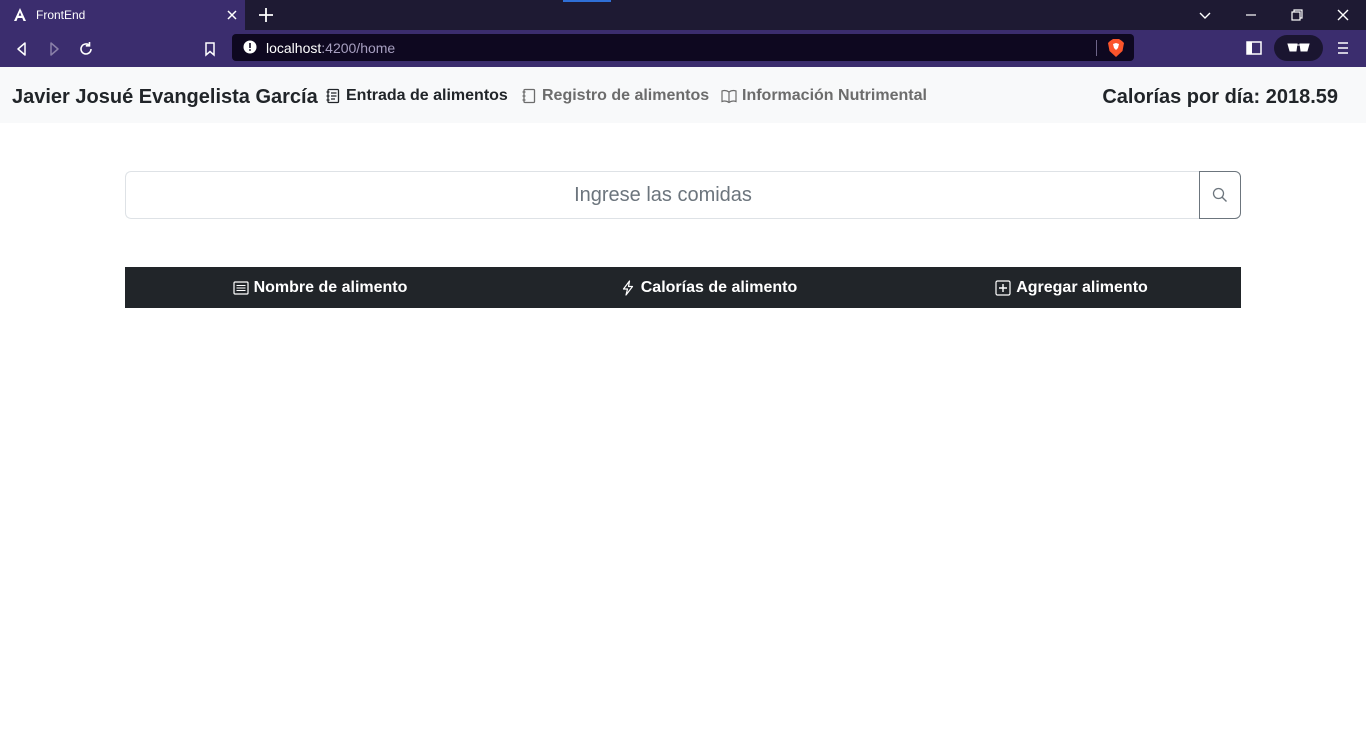 The image size is (1366, 735). I want to click on brave-shields-icon, so click(1116, 48).